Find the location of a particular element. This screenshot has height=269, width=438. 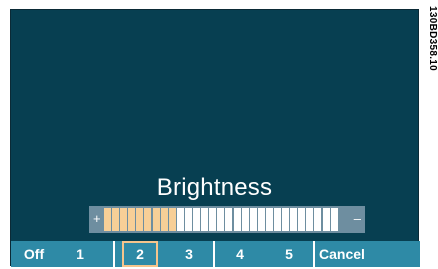

softkey-4-label: 4 is located at coordinates (240, 254).